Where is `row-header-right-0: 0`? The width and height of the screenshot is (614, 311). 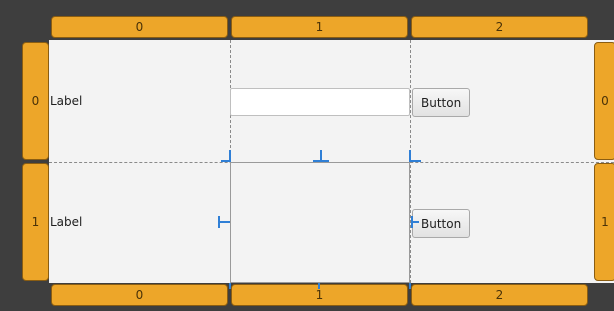 row-header-right-0: 0 is located at coordinates (604, 101).